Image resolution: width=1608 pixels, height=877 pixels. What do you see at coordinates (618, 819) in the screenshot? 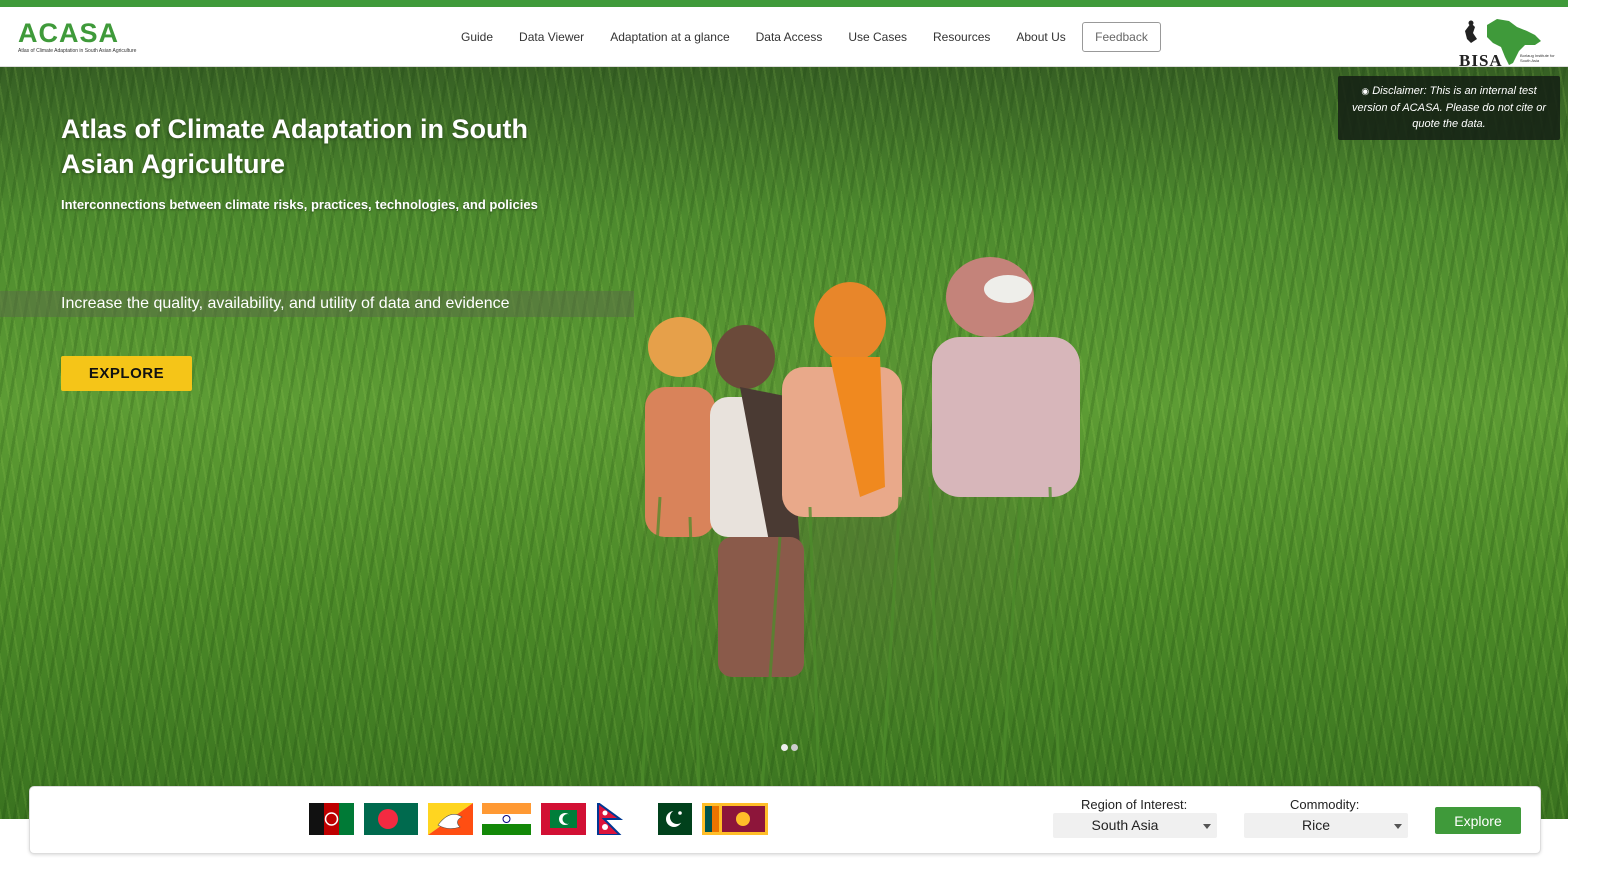
I see `nepal-flag` at bounding box center [618, 819].